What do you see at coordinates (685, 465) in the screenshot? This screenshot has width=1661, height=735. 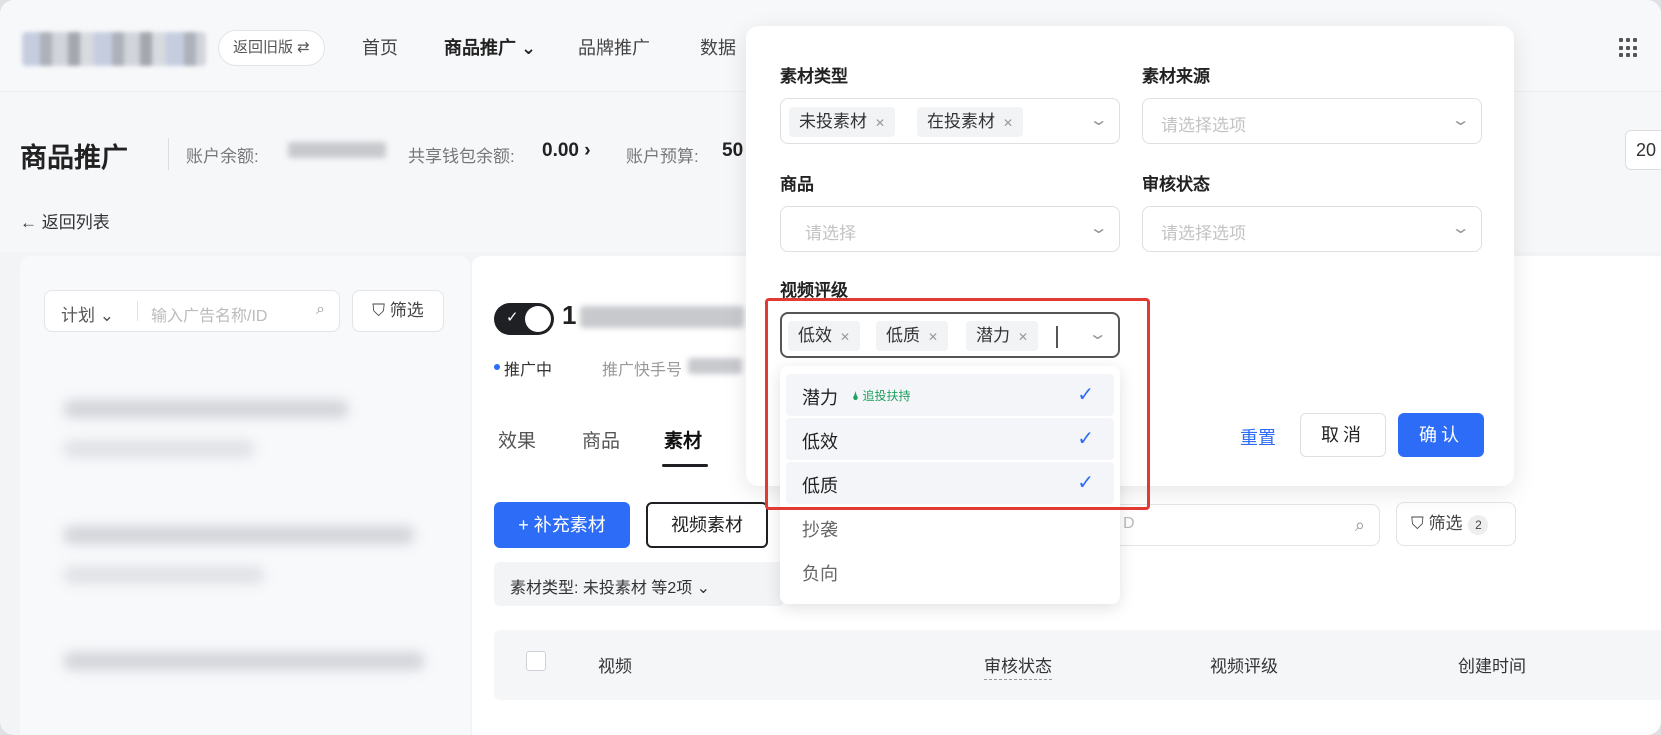 I see `active-tab-indicator` at bounding box center [685, 465].